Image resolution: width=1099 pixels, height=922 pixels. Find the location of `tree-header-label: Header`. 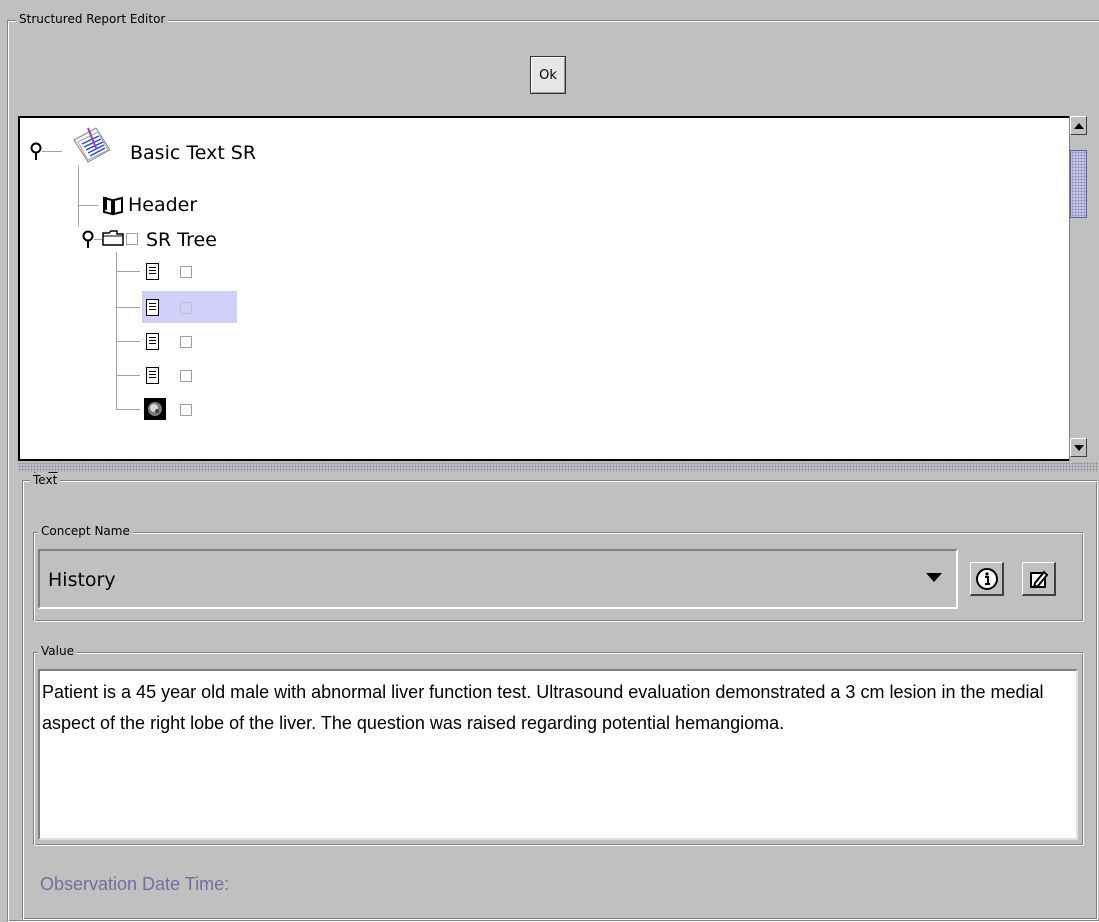

tree-header-label: Header is located at coordinates (162, 205).